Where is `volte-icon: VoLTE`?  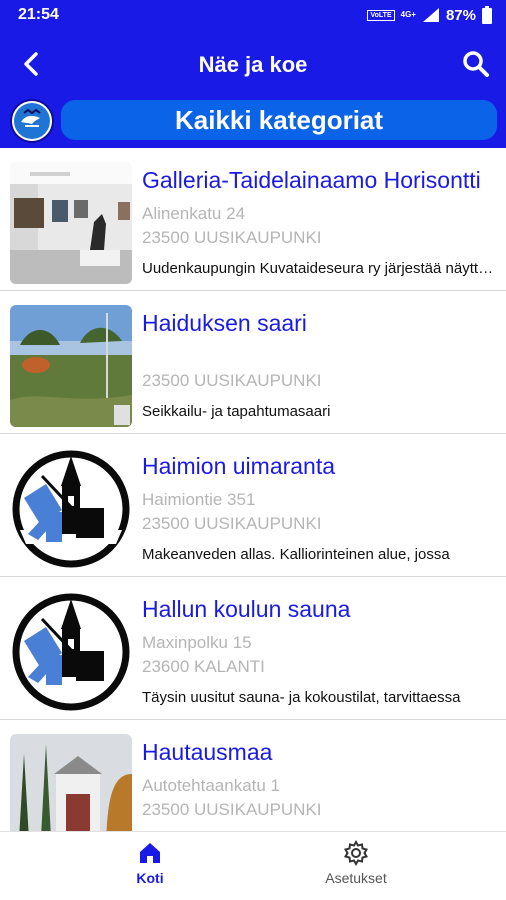 volte-icon: VoLTE is located at coordinates (381, 15).